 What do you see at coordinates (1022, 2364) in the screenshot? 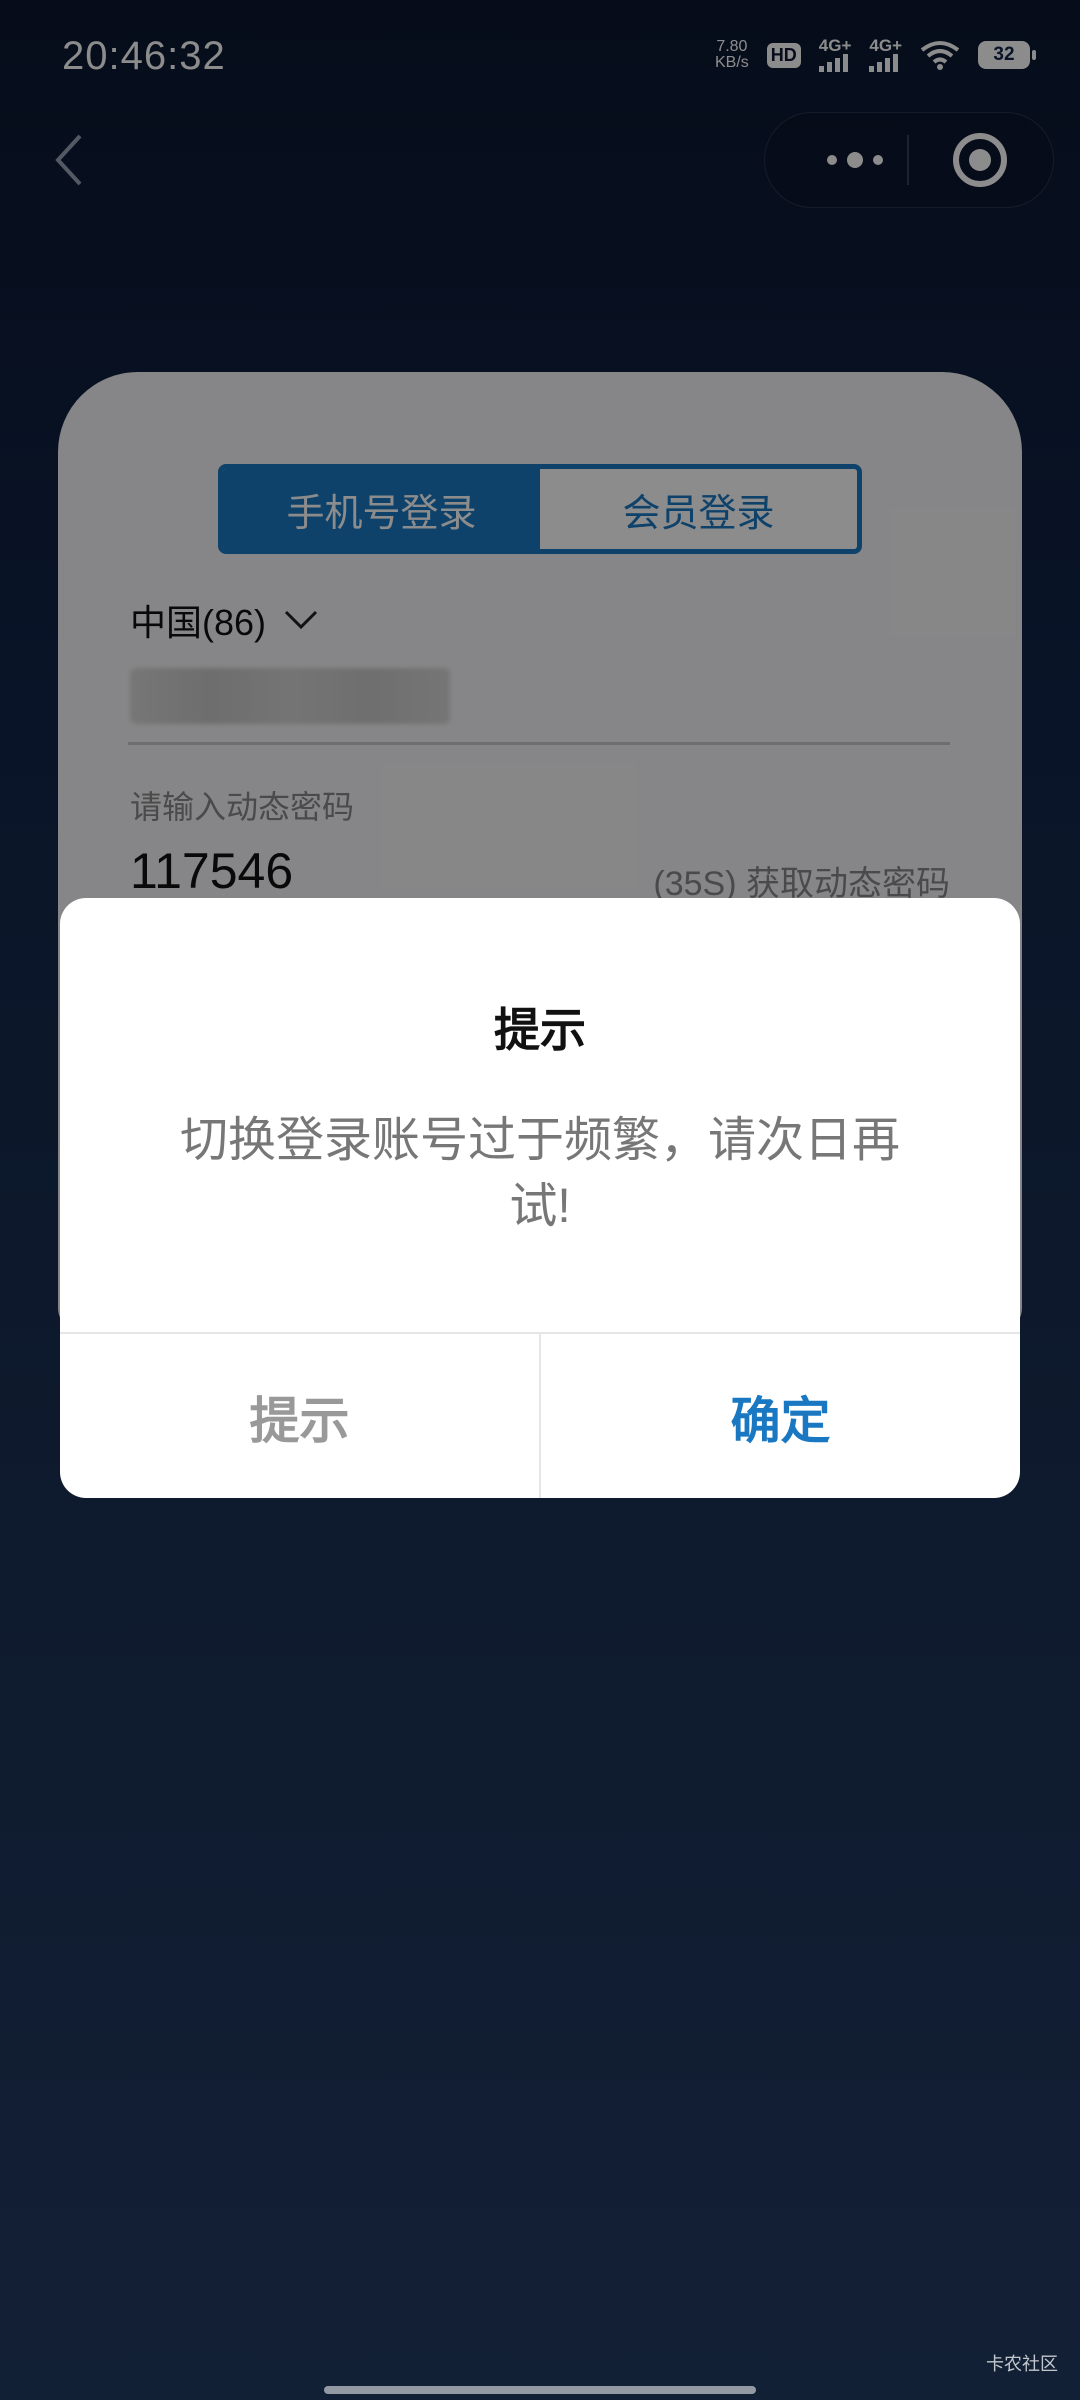
I see `watermark: 卡农社区` at bounding box center [1022, 2364].